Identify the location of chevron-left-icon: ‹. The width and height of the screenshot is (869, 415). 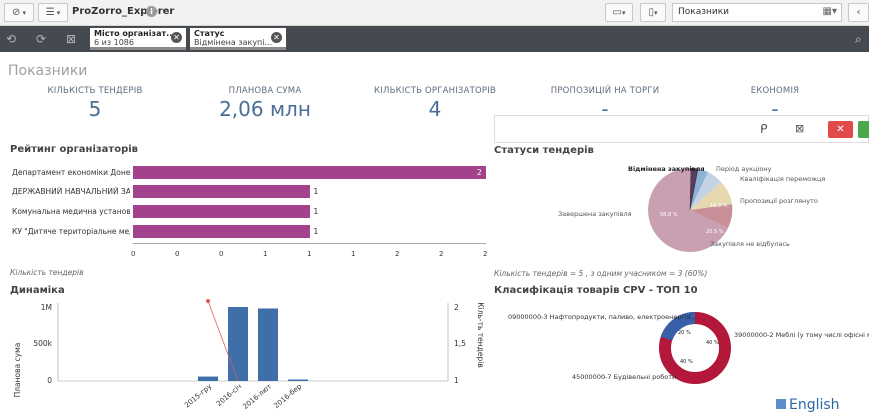
(858, 12).